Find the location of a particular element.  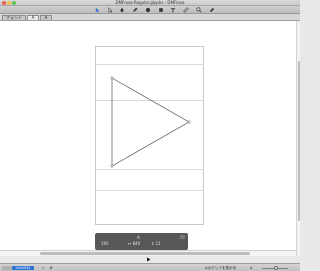

glyph-name-field: Uni0041 is located at coordinates (23, 267).